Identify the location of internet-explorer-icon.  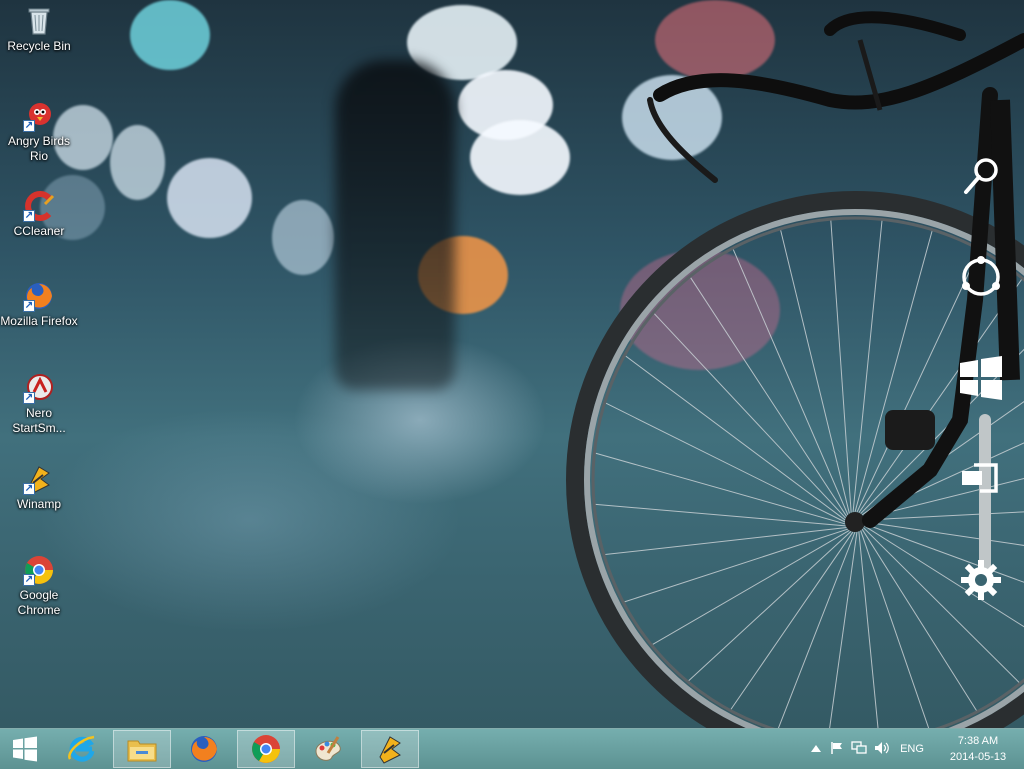
(81, 748).